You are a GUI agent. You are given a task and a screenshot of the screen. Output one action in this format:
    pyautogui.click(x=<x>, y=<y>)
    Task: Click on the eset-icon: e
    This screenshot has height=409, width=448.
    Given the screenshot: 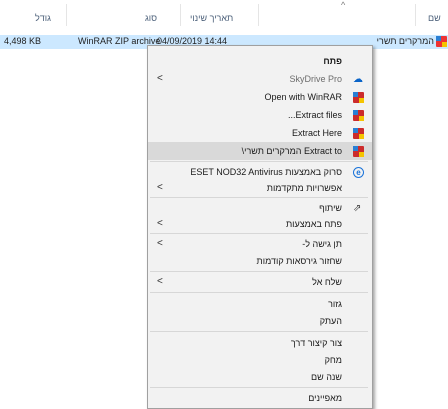 What is the action you would take?
    pyautogui.click(x=358, y=172)
    